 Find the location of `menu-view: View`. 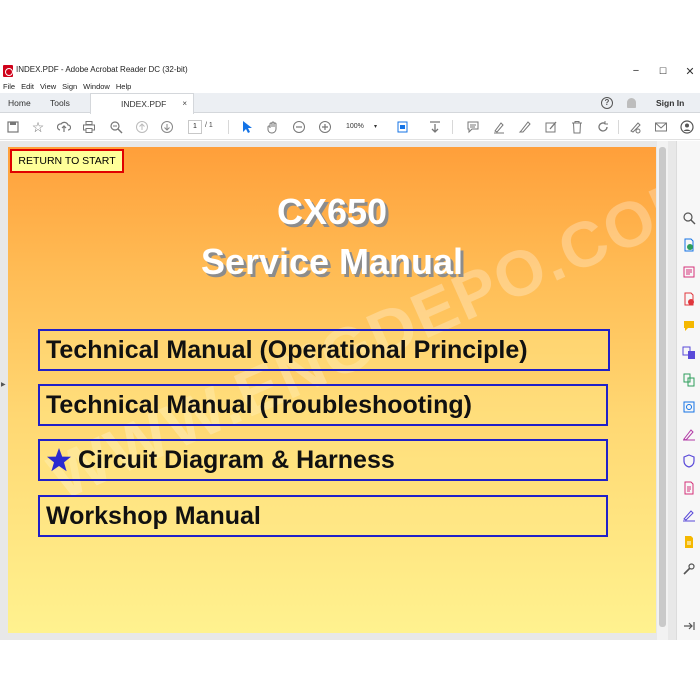

menu-view: View is located at coordinates (48, 86).